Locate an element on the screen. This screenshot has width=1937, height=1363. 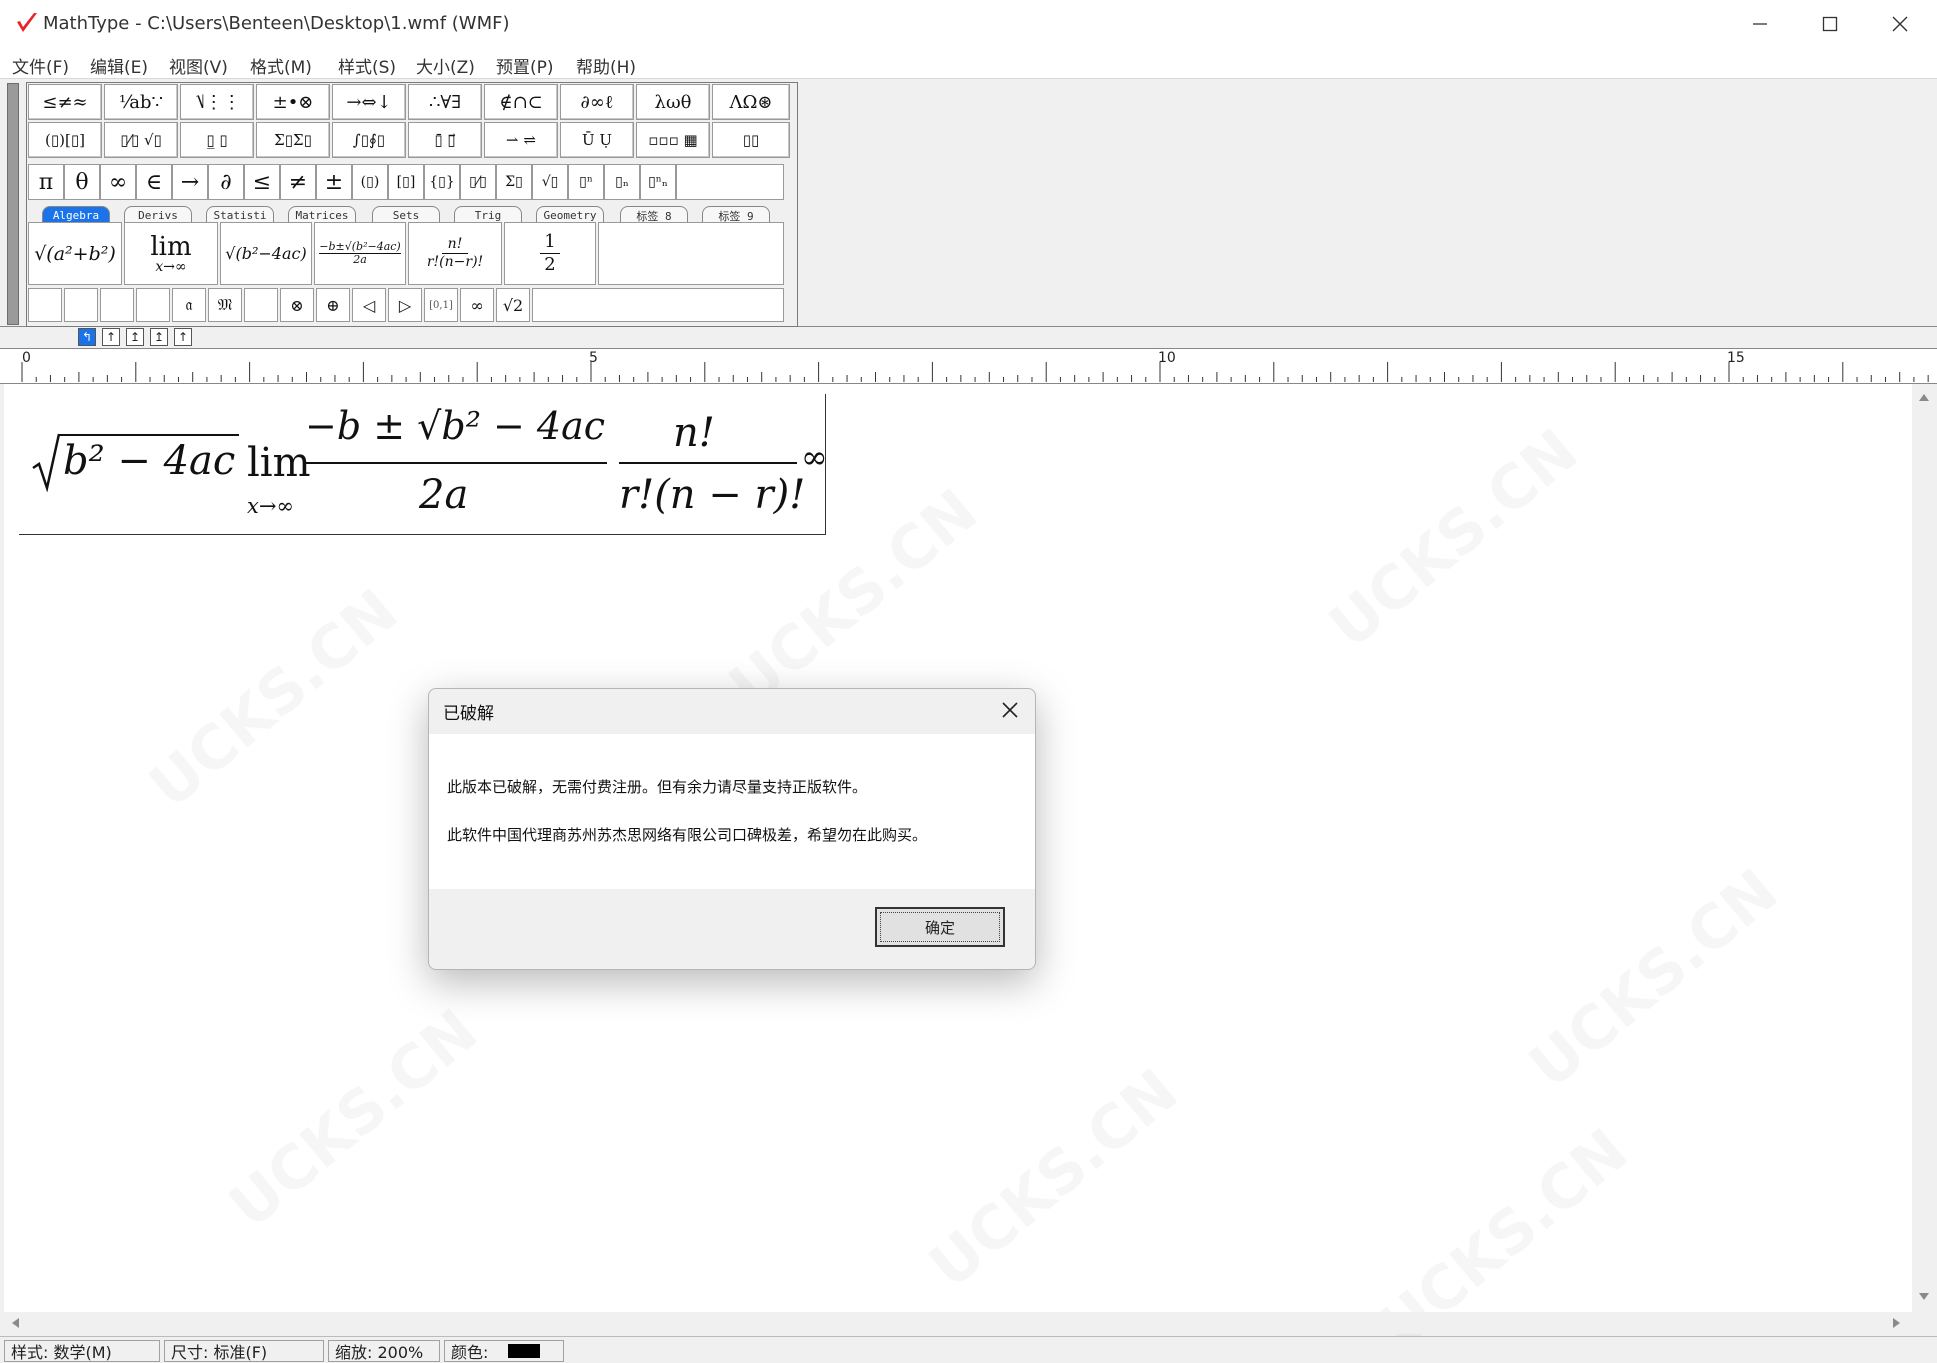
symbol-infinity-button: ∞ is located at coordinates (118, 182).